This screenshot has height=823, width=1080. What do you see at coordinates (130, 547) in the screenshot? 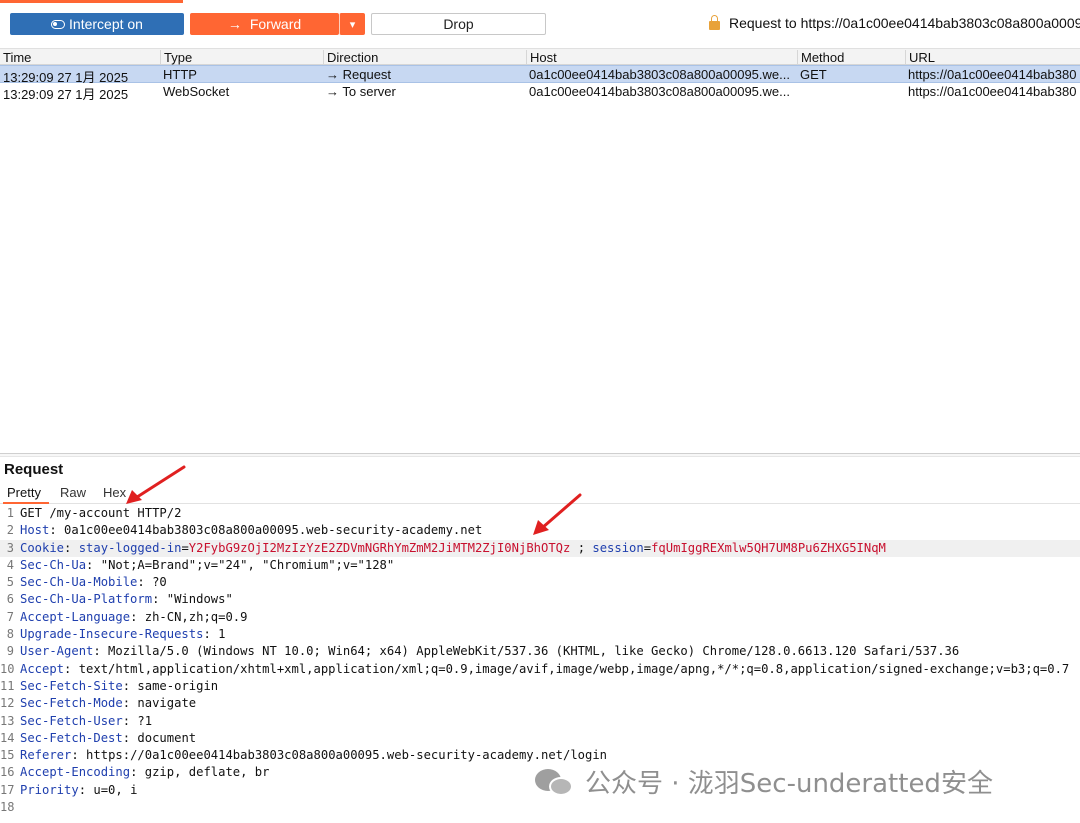
I see `cookie-name: stay-logged-in` at bounding box center [130, 547].